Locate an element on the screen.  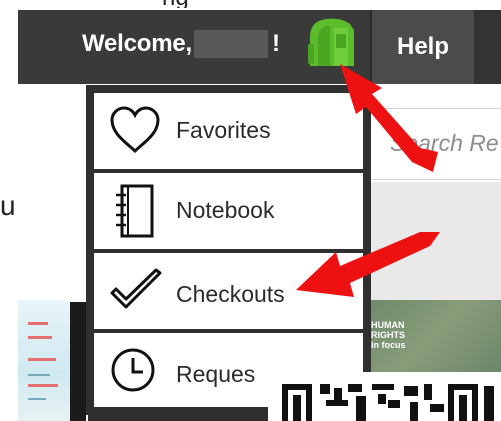
arrow-to-backpack is located at coordinates (389, 118).